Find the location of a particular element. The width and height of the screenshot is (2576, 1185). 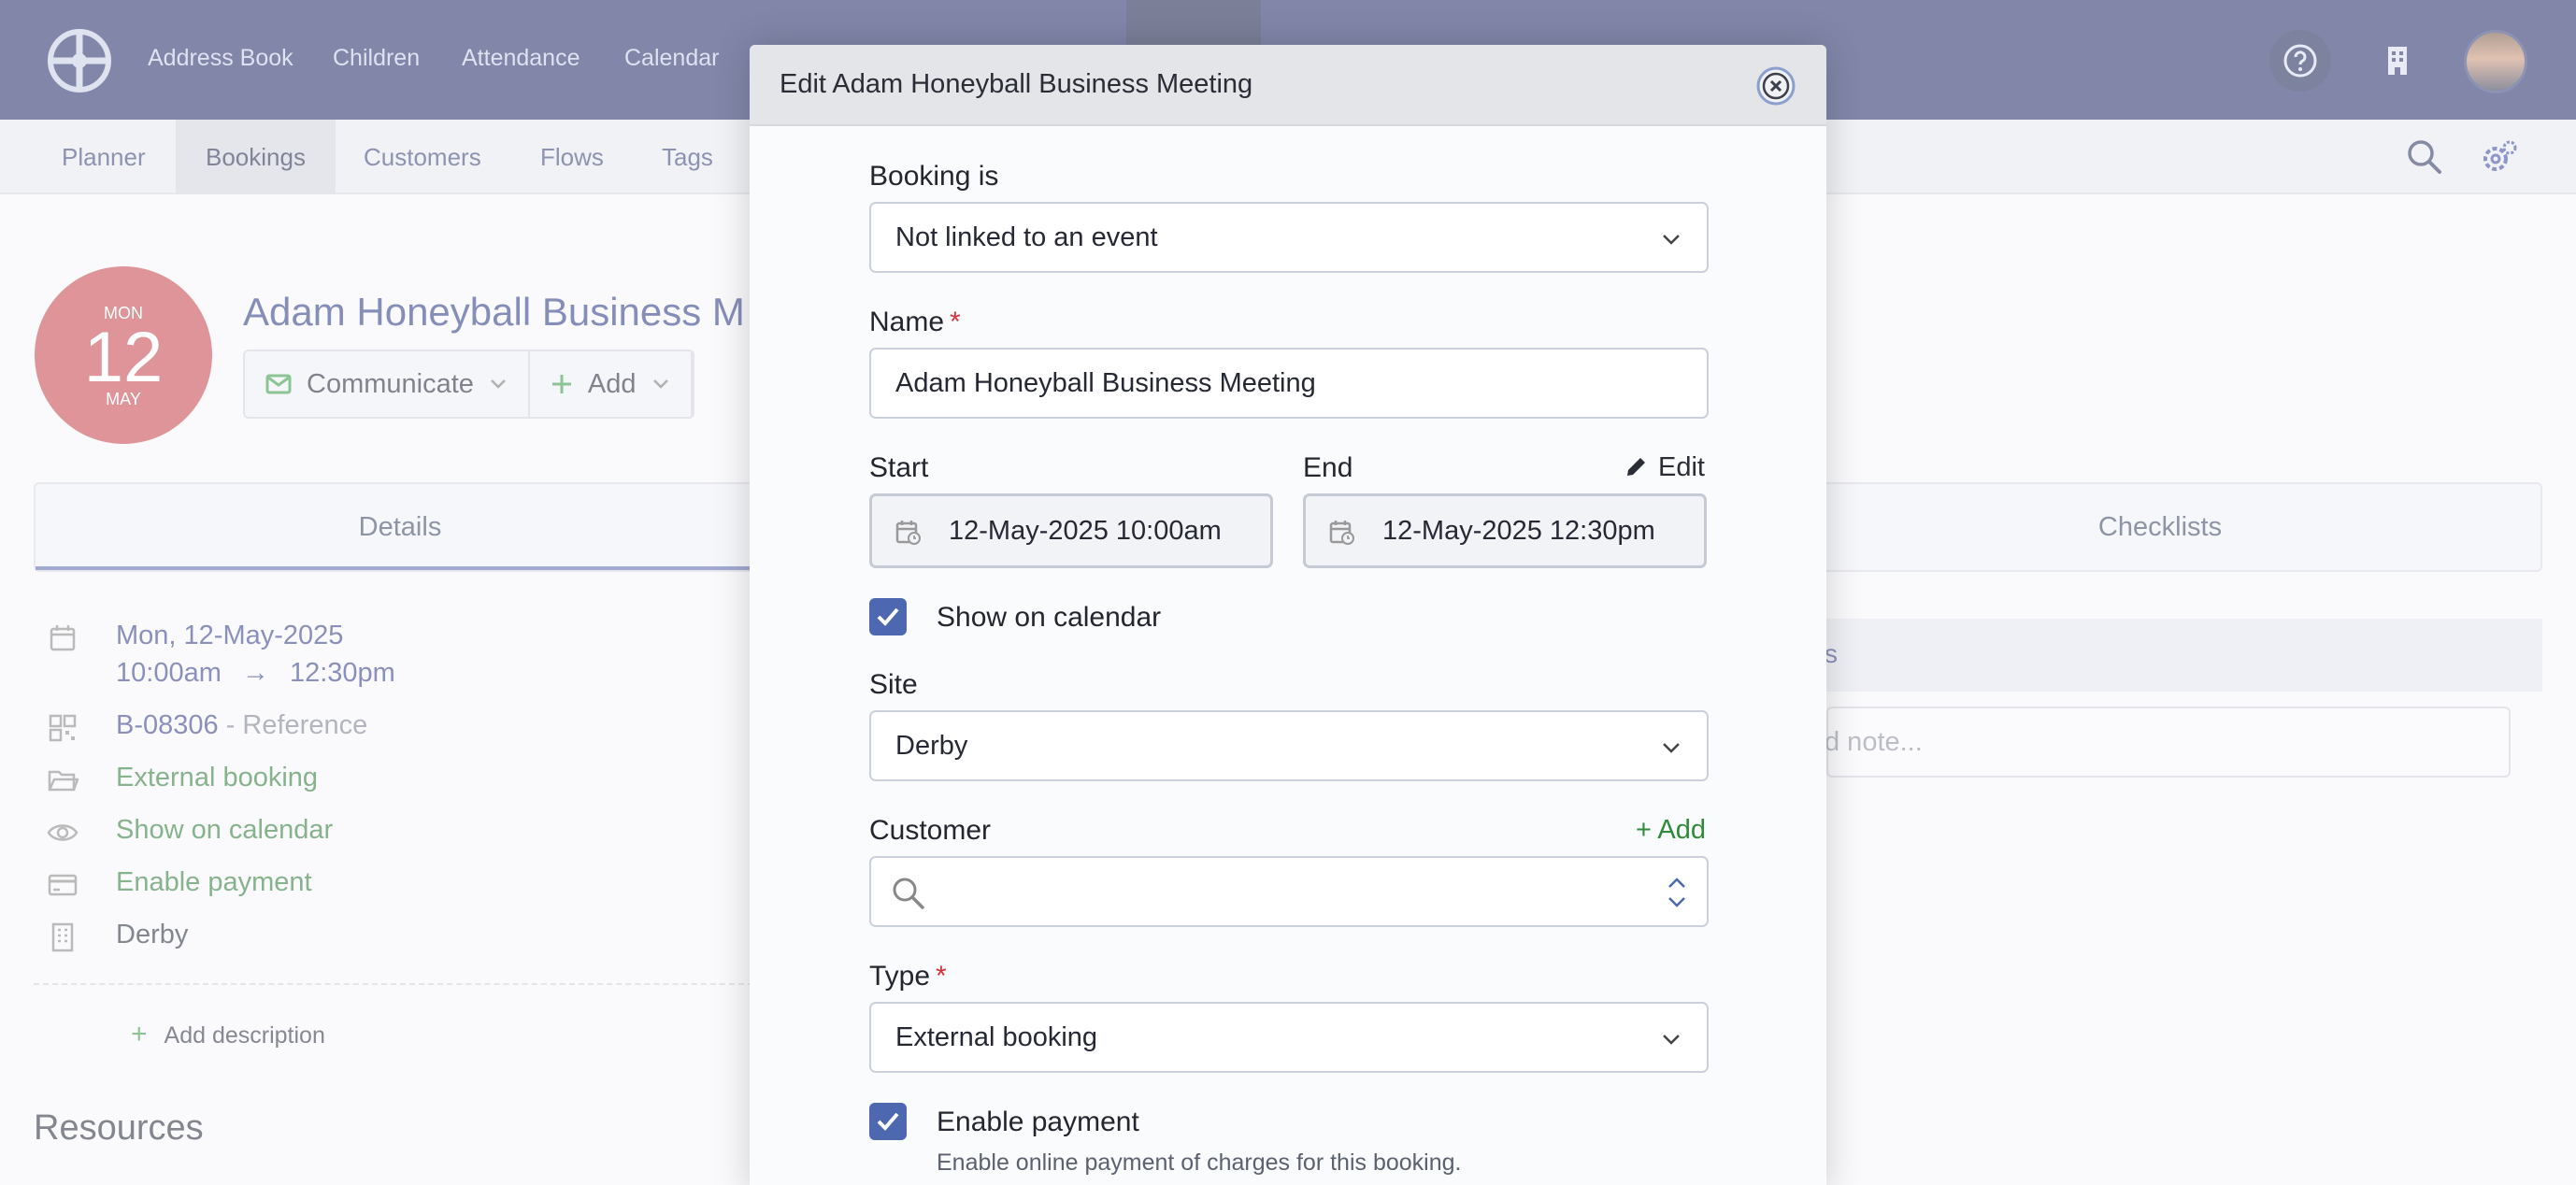

site-label: Site is located at coordinates (893, 684).